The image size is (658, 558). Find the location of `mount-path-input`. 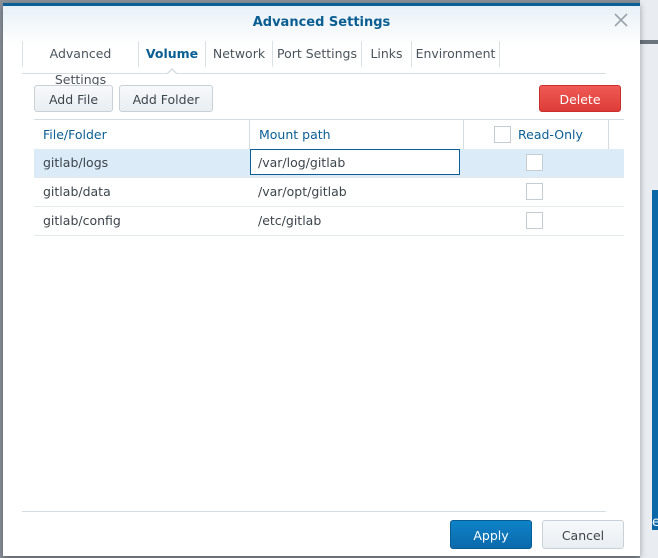

mount-path-input is located at coordinates (355, 162).